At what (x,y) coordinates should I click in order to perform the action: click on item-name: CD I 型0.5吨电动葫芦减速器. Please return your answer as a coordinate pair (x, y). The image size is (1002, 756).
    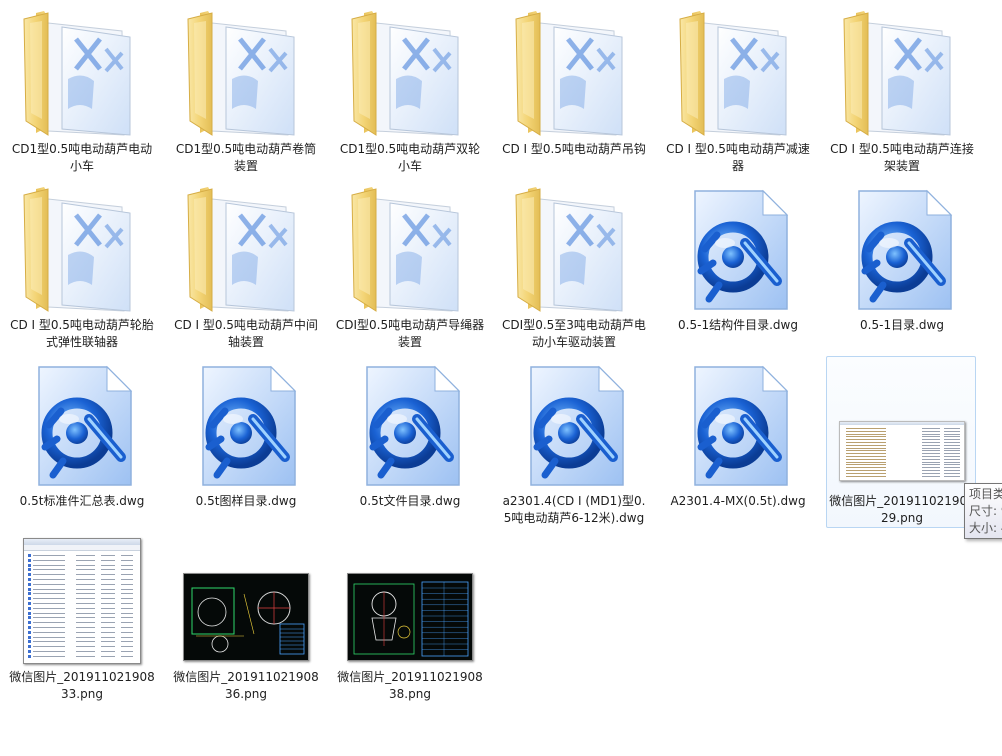
    Looking at the image, I should click on (738, 157).